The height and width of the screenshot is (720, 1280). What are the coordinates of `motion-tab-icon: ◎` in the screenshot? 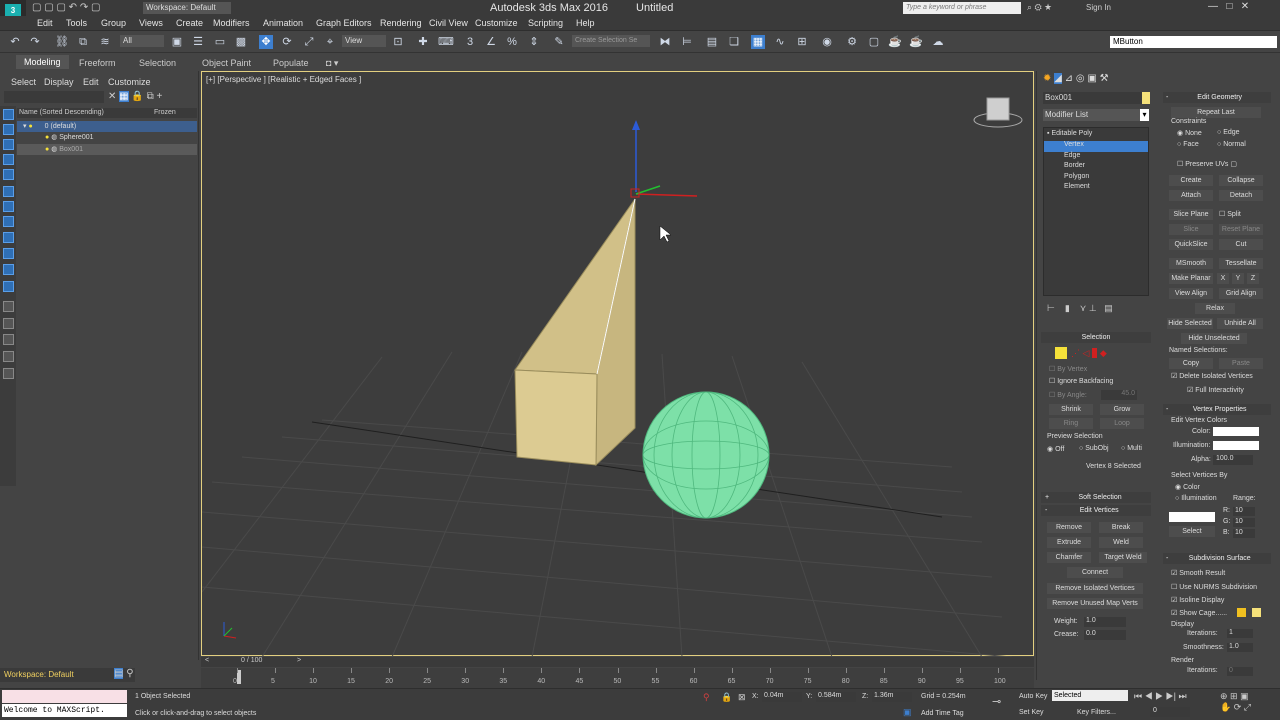 It's located at (1080, 78).